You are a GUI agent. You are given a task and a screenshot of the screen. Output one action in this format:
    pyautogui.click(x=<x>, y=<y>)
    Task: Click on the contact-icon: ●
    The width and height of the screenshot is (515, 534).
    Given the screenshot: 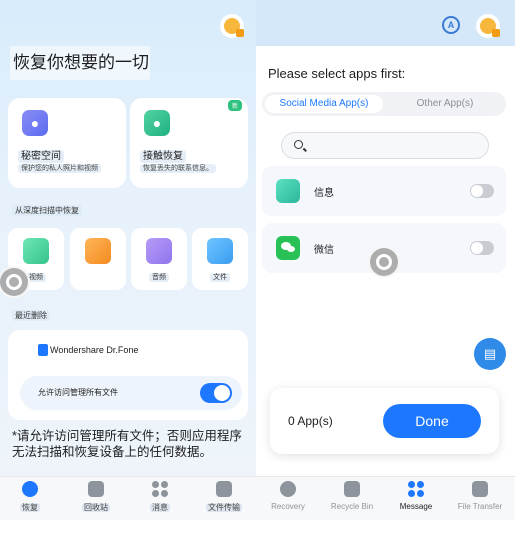 What is the action you would take?
    pyautogui.click(x=157, y=123)
    